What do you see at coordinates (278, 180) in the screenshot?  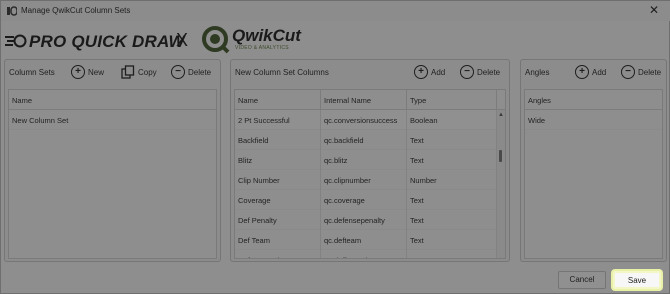 I see `cell-name: Clip Number` at bounding box center [278, 180].